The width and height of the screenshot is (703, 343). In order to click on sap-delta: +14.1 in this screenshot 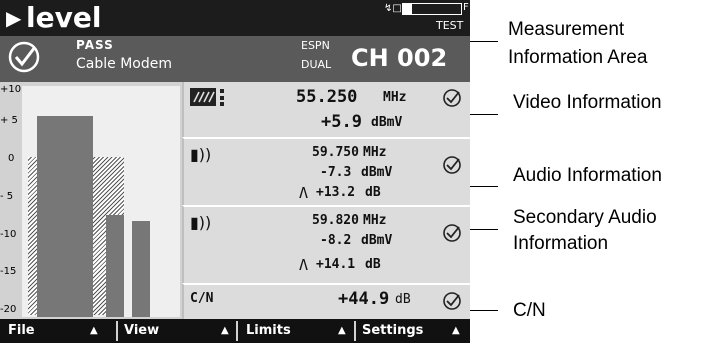, I will do `click(336, 264)`.